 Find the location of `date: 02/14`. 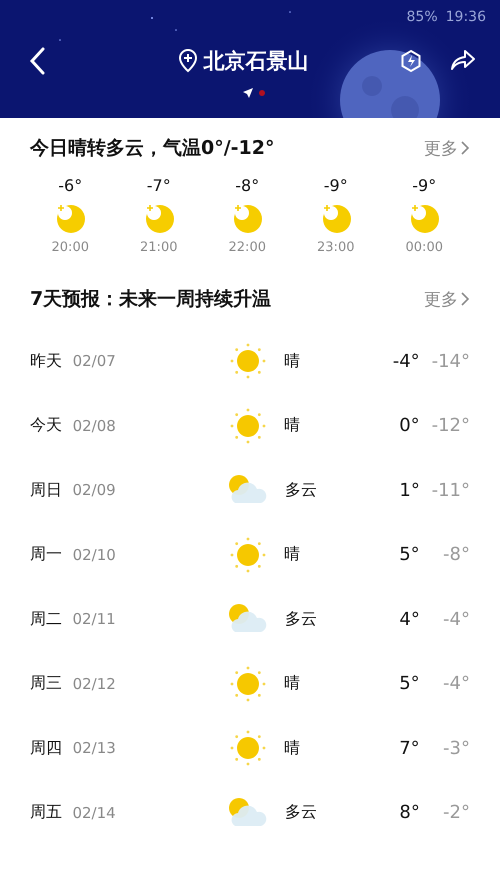

date: 02/14 is located at coordinates (94, 813).